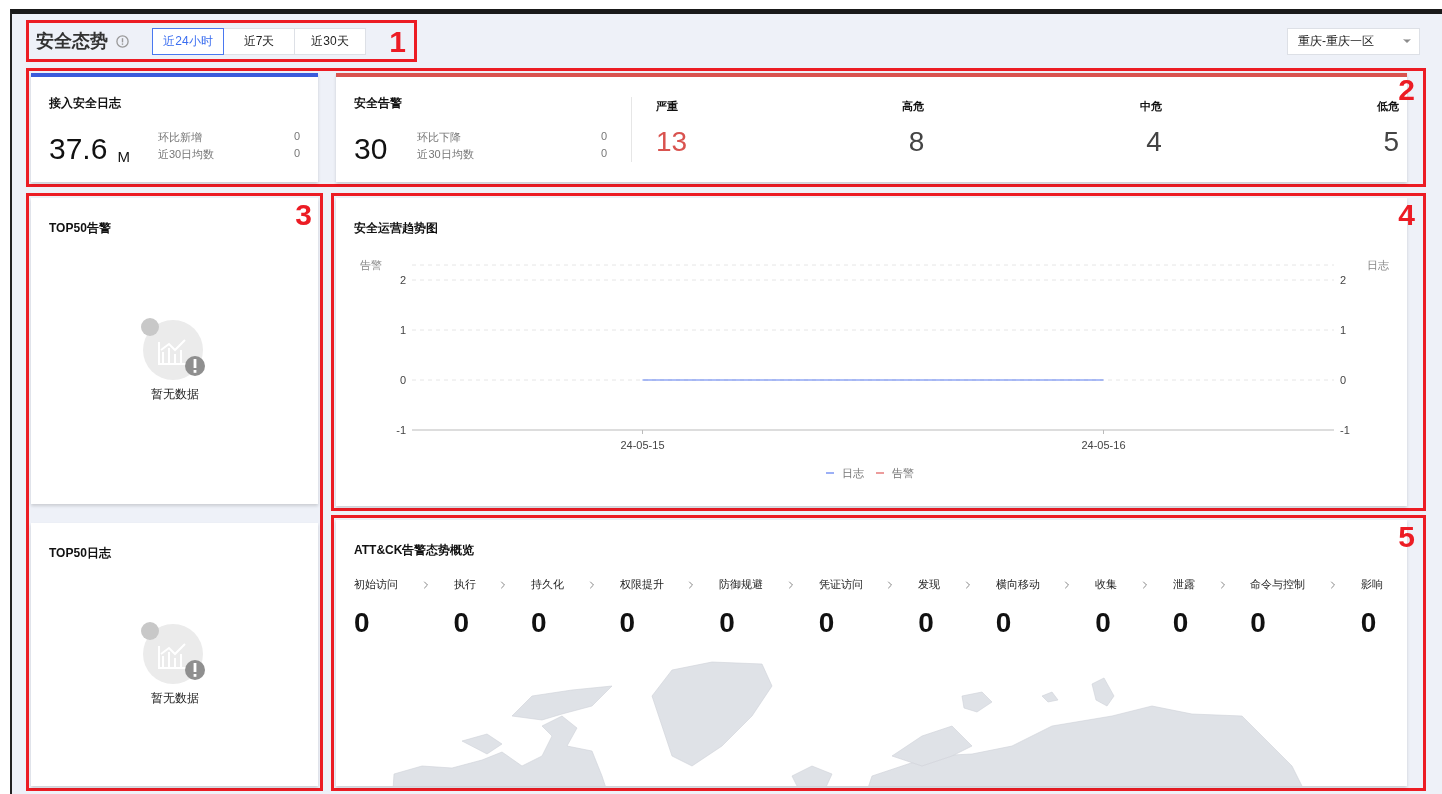 The width and height of the screenshot is (1442, 794). What do you see at coordinates (913, 106) in the screenshot?
I see `severity-label: 高危` at bounding box center [913, 106].